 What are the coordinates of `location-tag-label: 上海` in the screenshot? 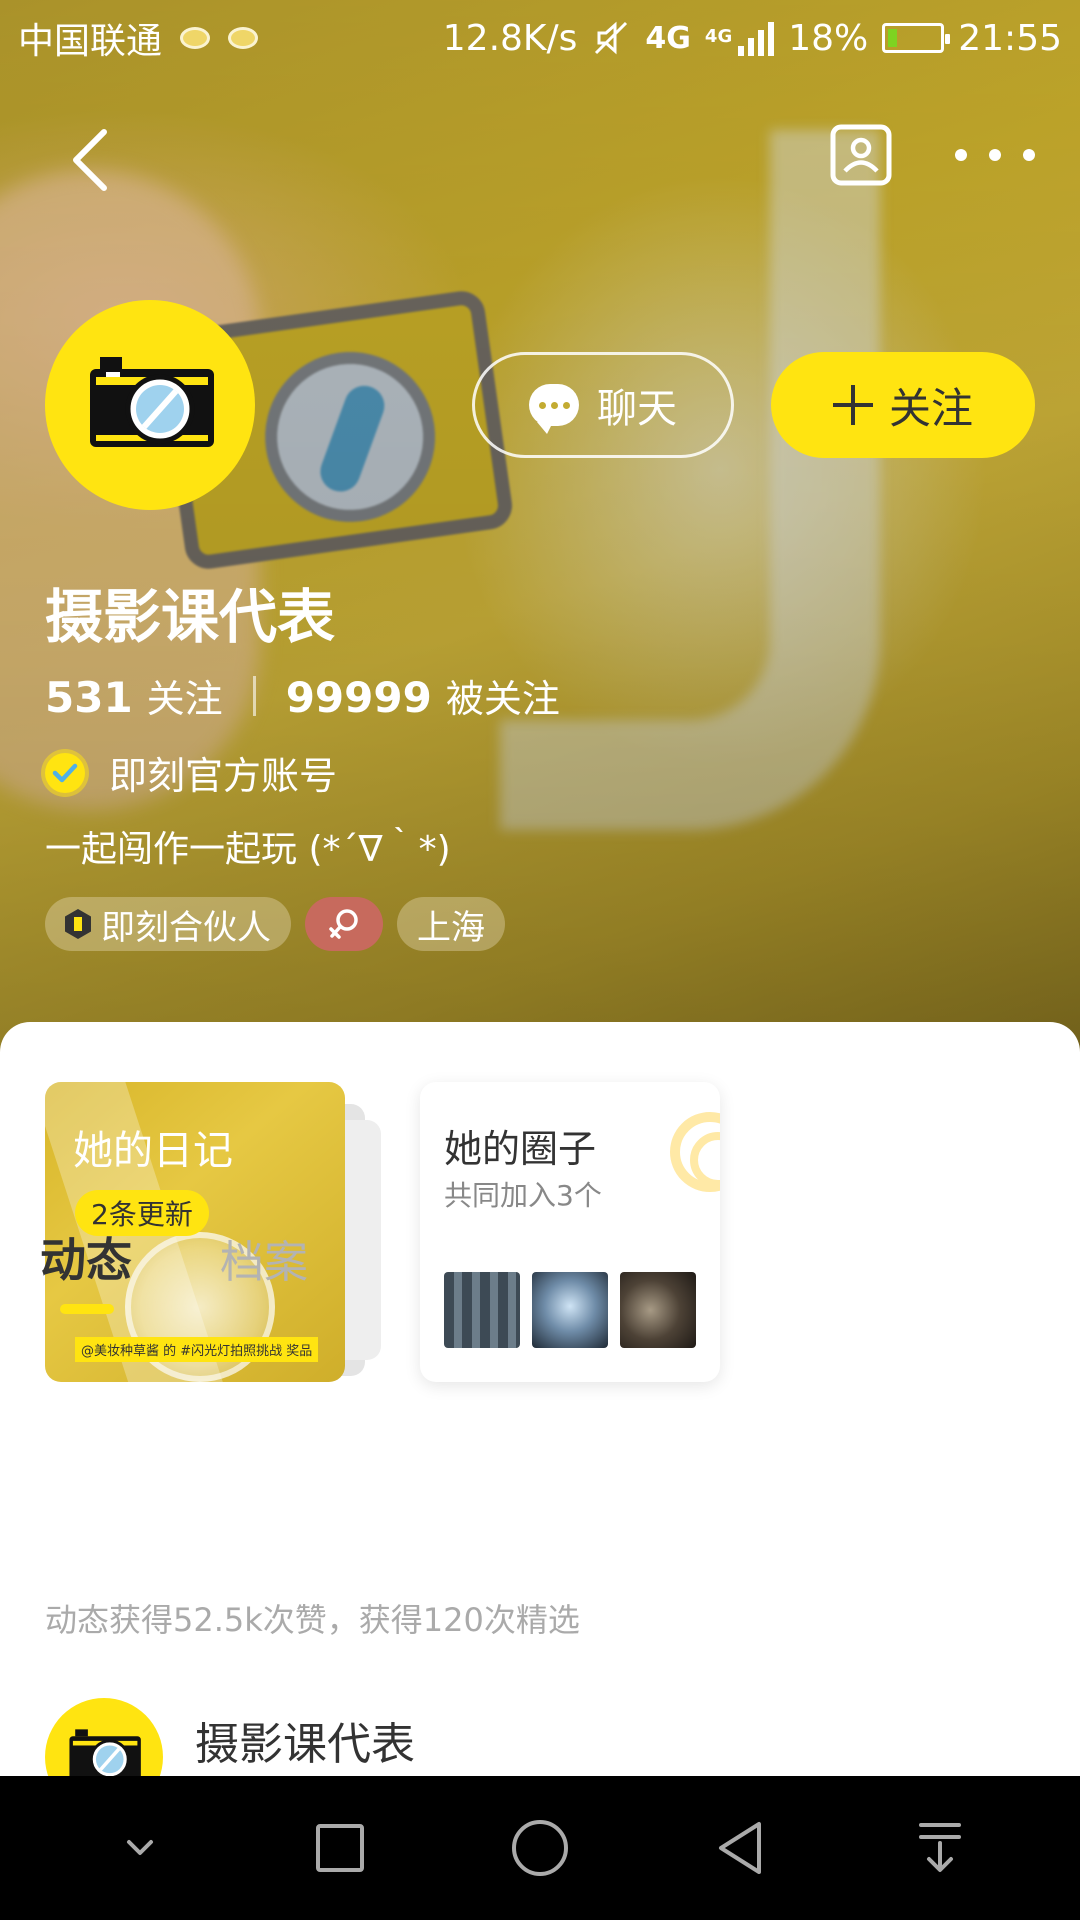 It's located at (451, 927).